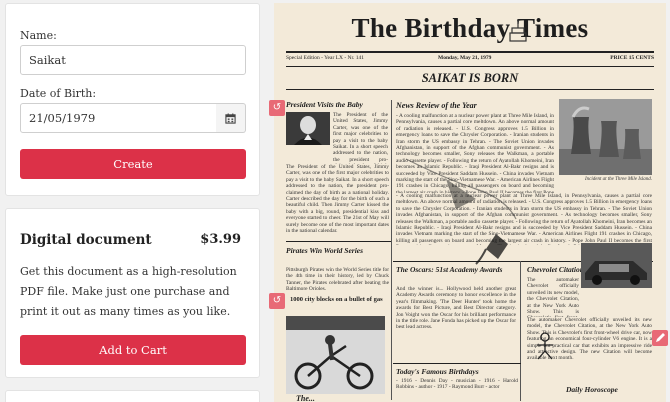 This screenshot has height=402, width=670. What do you see at coordinates (86, 240) in the screenshot?
I see `product-title: Digital document` at bounding box center [86, 240].